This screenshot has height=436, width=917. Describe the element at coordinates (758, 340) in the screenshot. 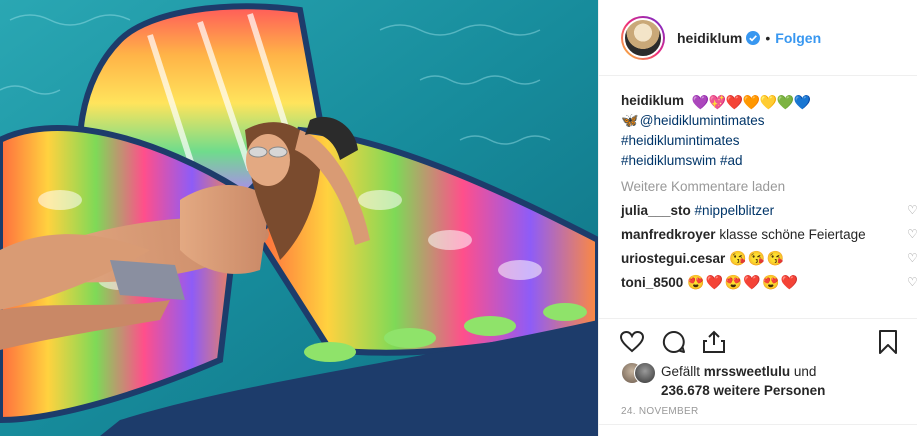

I see `action-bar` at that location.